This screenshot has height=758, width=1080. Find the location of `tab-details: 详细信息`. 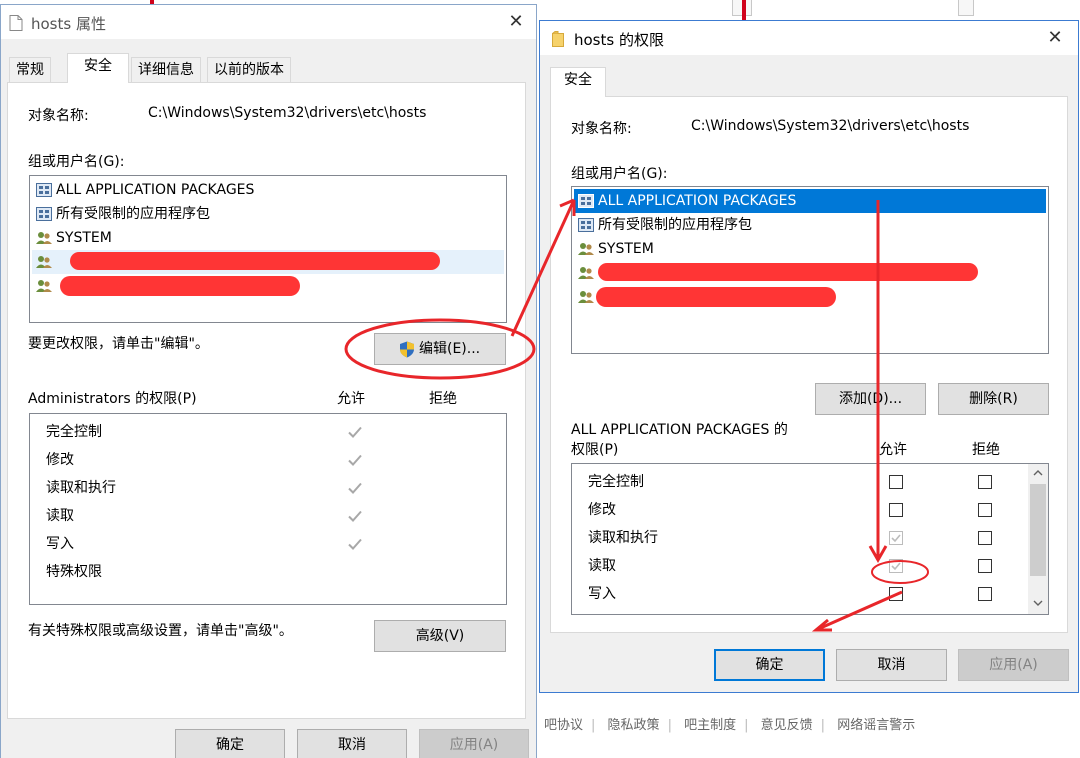

tab-details: 详细信息 is located at coordinates (166, 70).